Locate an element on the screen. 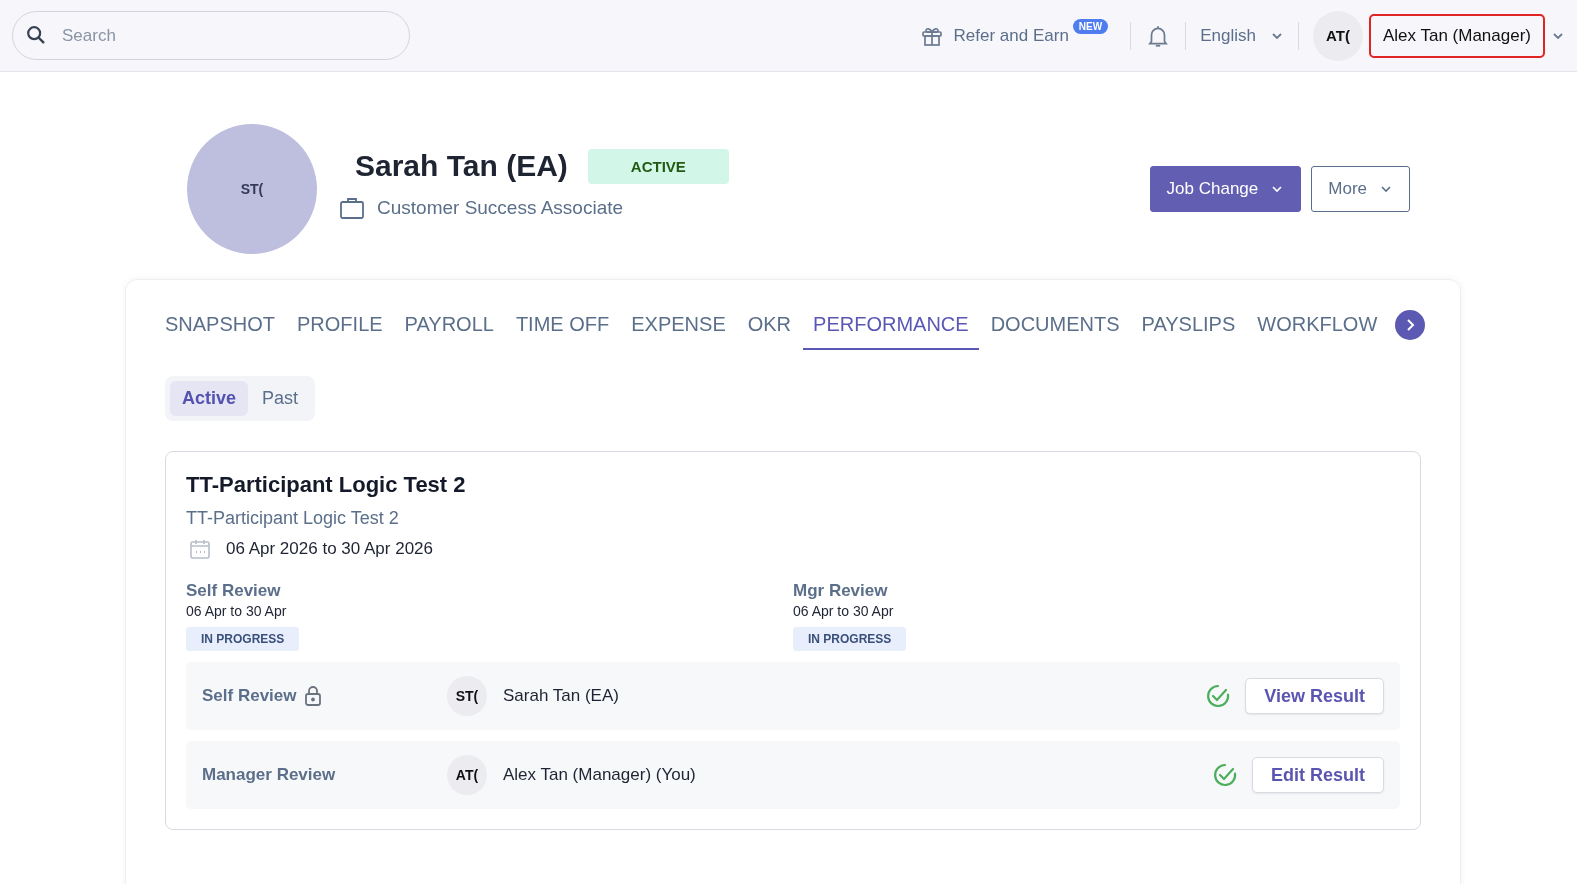 This screenshot has width=1577, height=884. review-title: TT-Participant Logic Test 2 is located at coordinates (326, 485).